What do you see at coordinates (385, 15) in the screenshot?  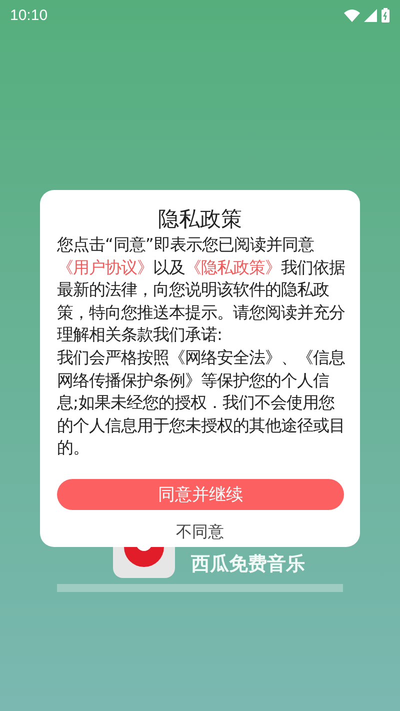 I see `battery-icon` at bounding box center [385, 15].